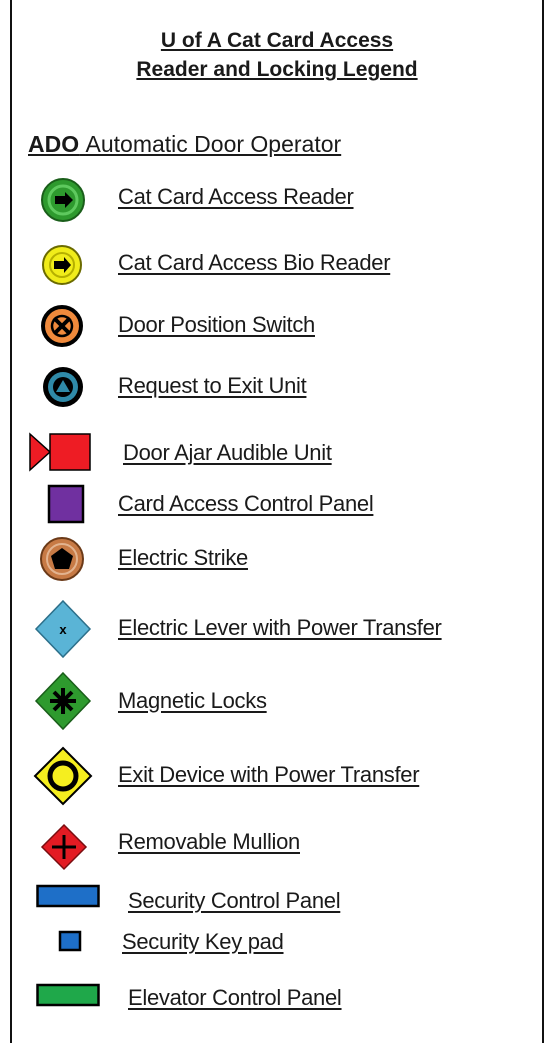 The height and width of the screenshot is (1043, 557). I want to click on purple-square-icon, so click(66, 504).